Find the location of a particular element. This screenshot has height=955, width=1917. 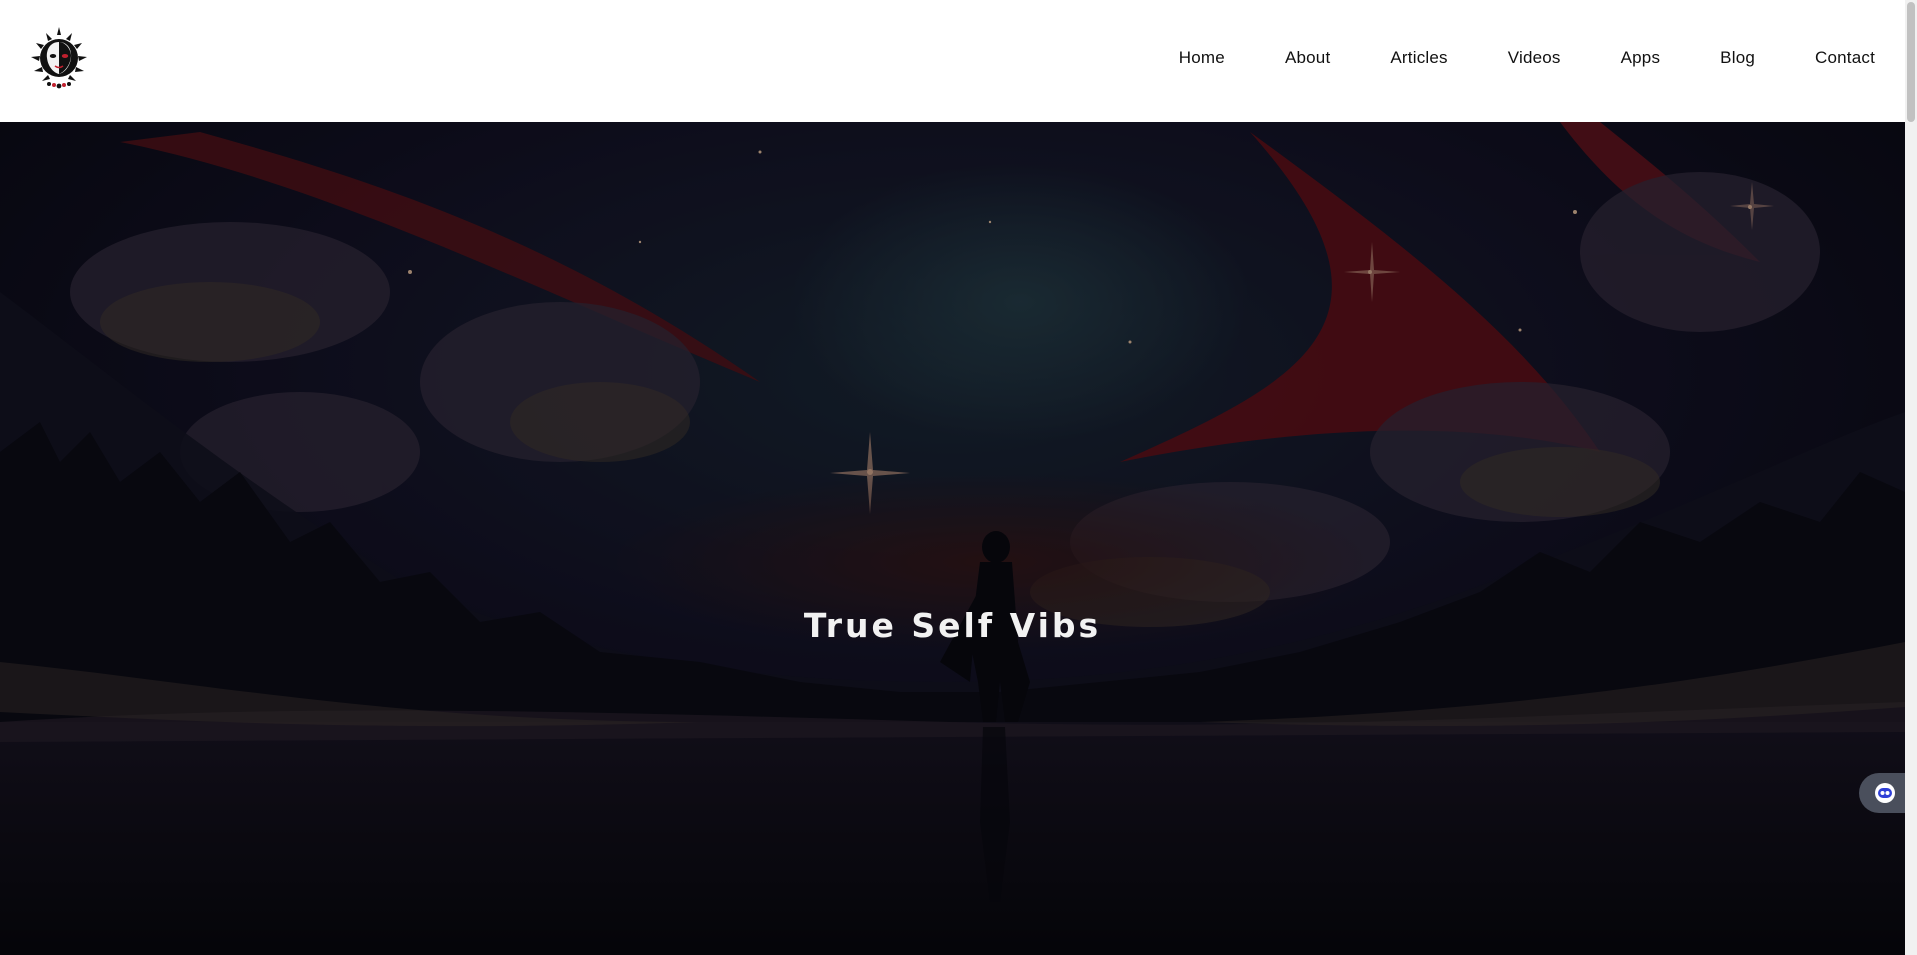

crest-logo is located at coordinates (59, 57).